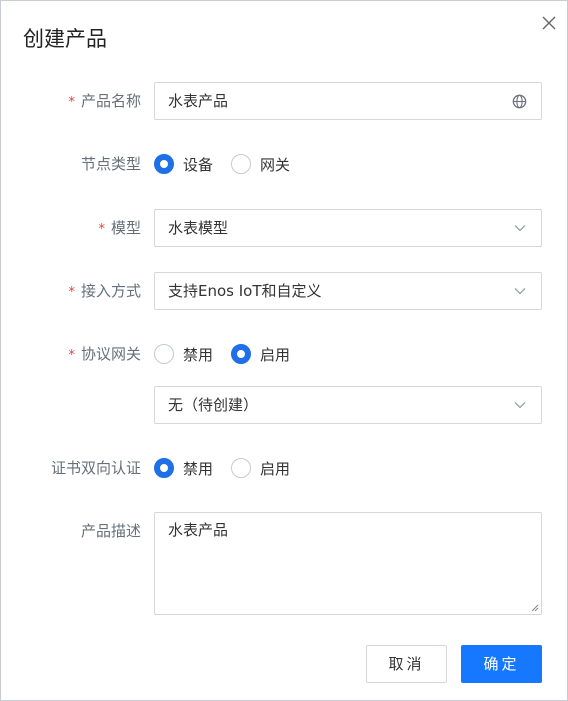  Describe the element at coordinates (198, 228) in the screenshot. I see `model-value: 水表模型` at that location.